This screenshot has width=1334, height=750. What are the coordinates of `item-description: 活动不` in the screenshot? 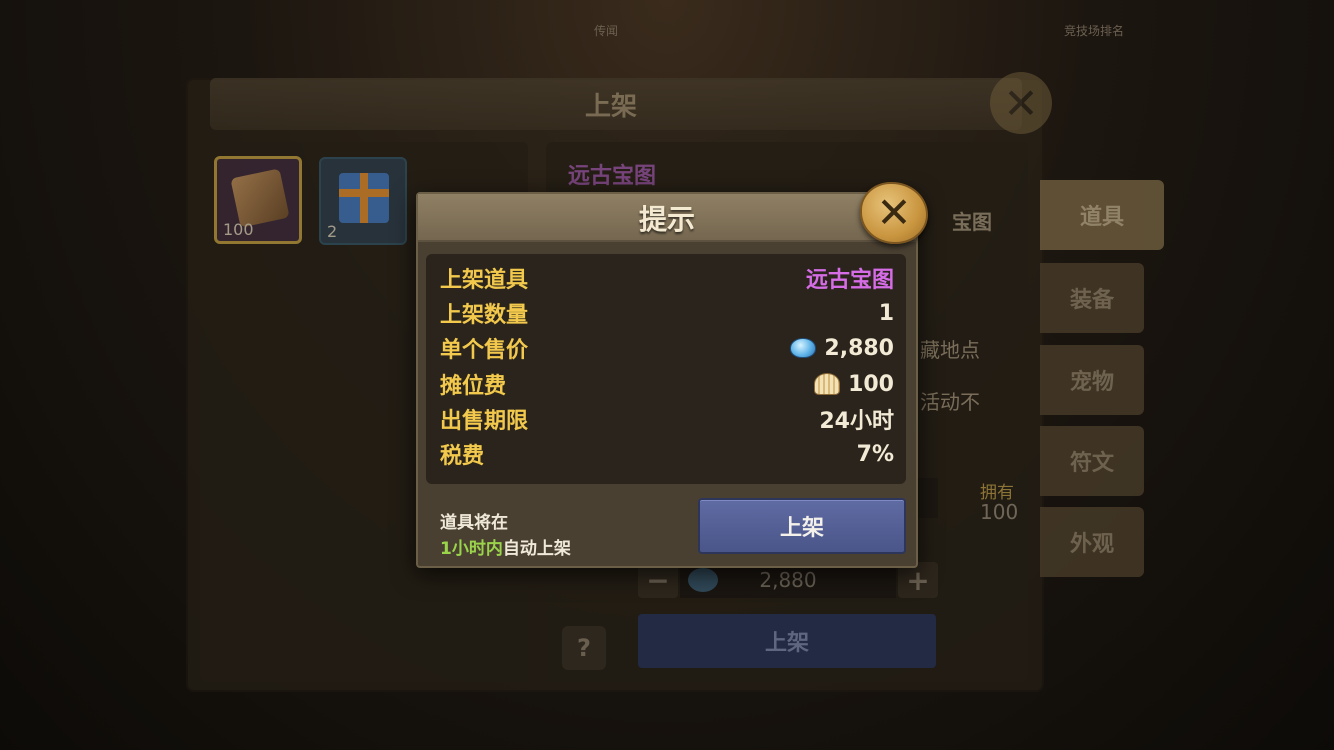 It's located at (950, 402).